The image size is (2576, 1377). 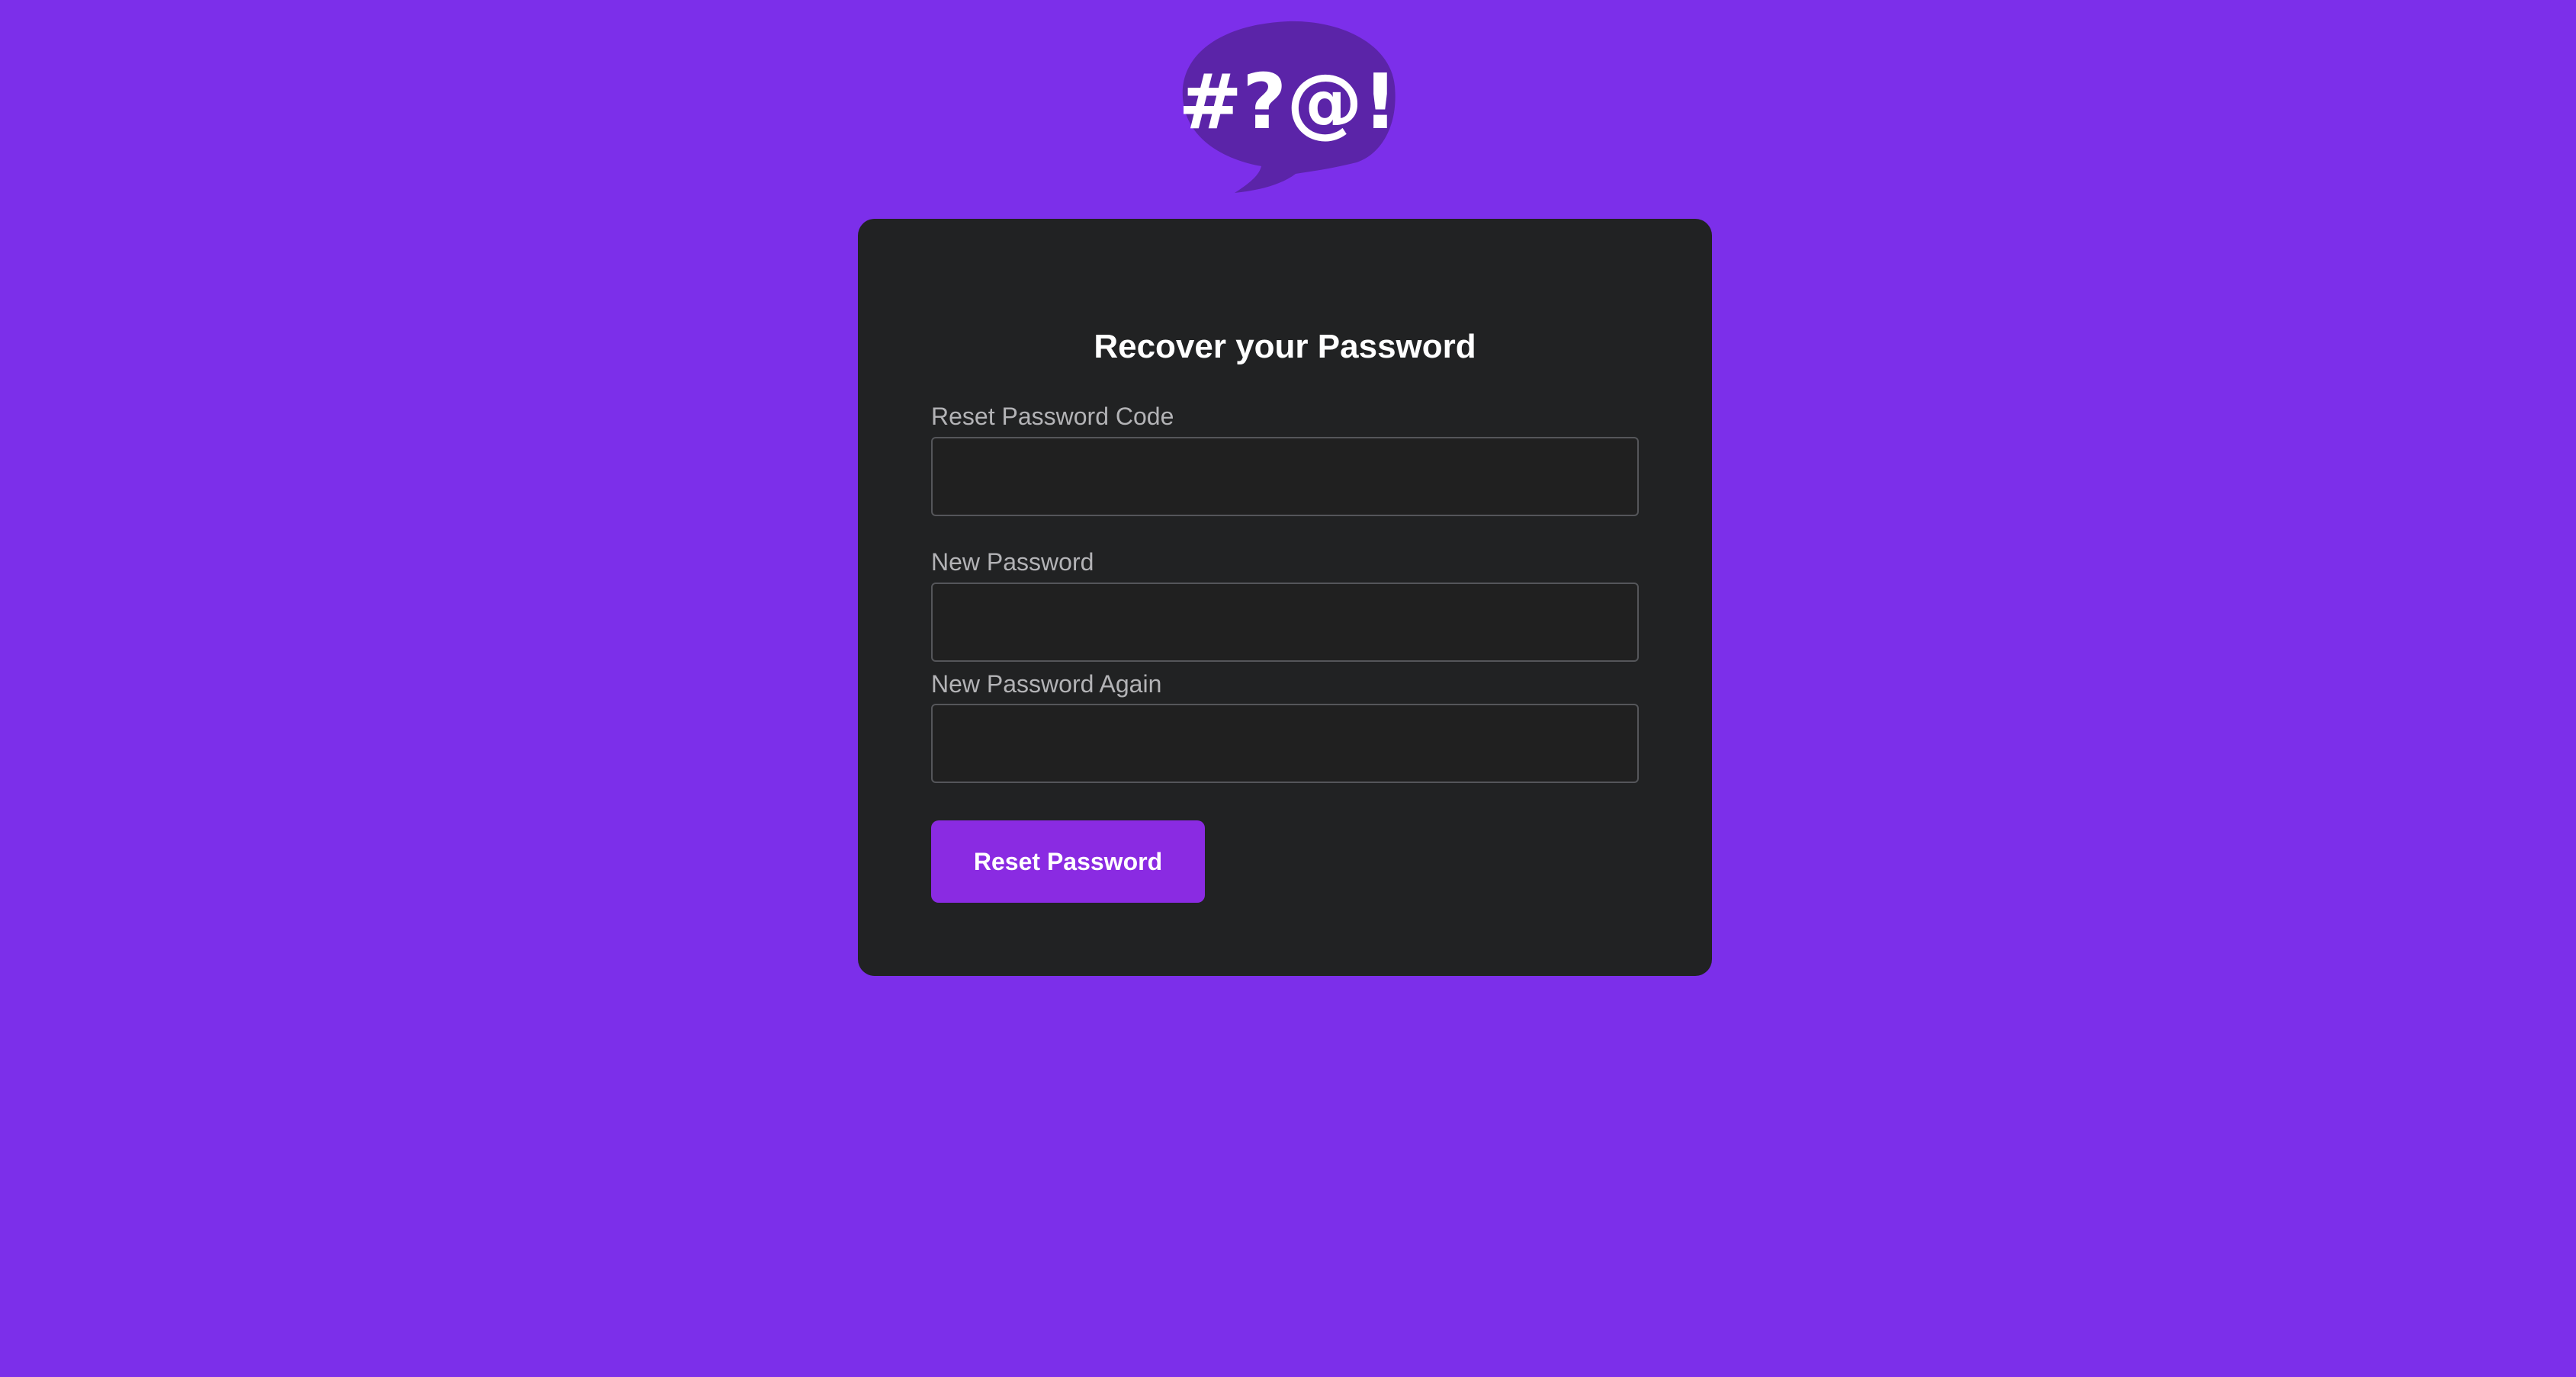 I want to click on page-title: Recover your Password, so click(x=1285, y=347).